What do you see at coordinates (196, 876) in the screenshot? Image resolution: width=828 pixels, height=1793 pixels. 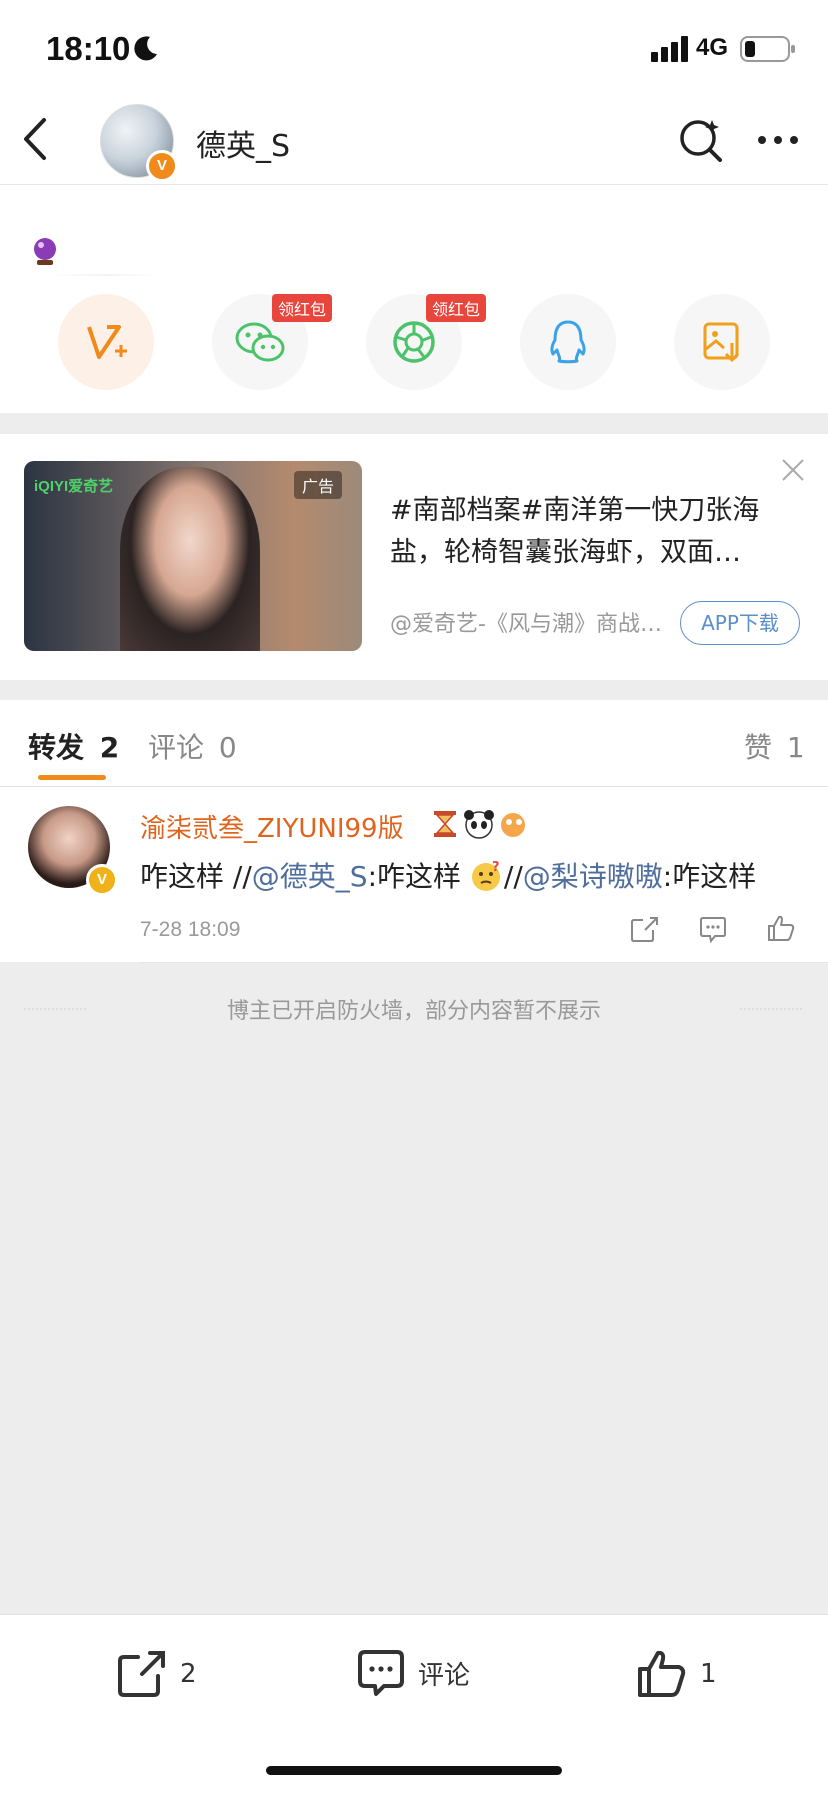 I see `comment-text-part: 咋这样 //` at bounding box center [196, 876].